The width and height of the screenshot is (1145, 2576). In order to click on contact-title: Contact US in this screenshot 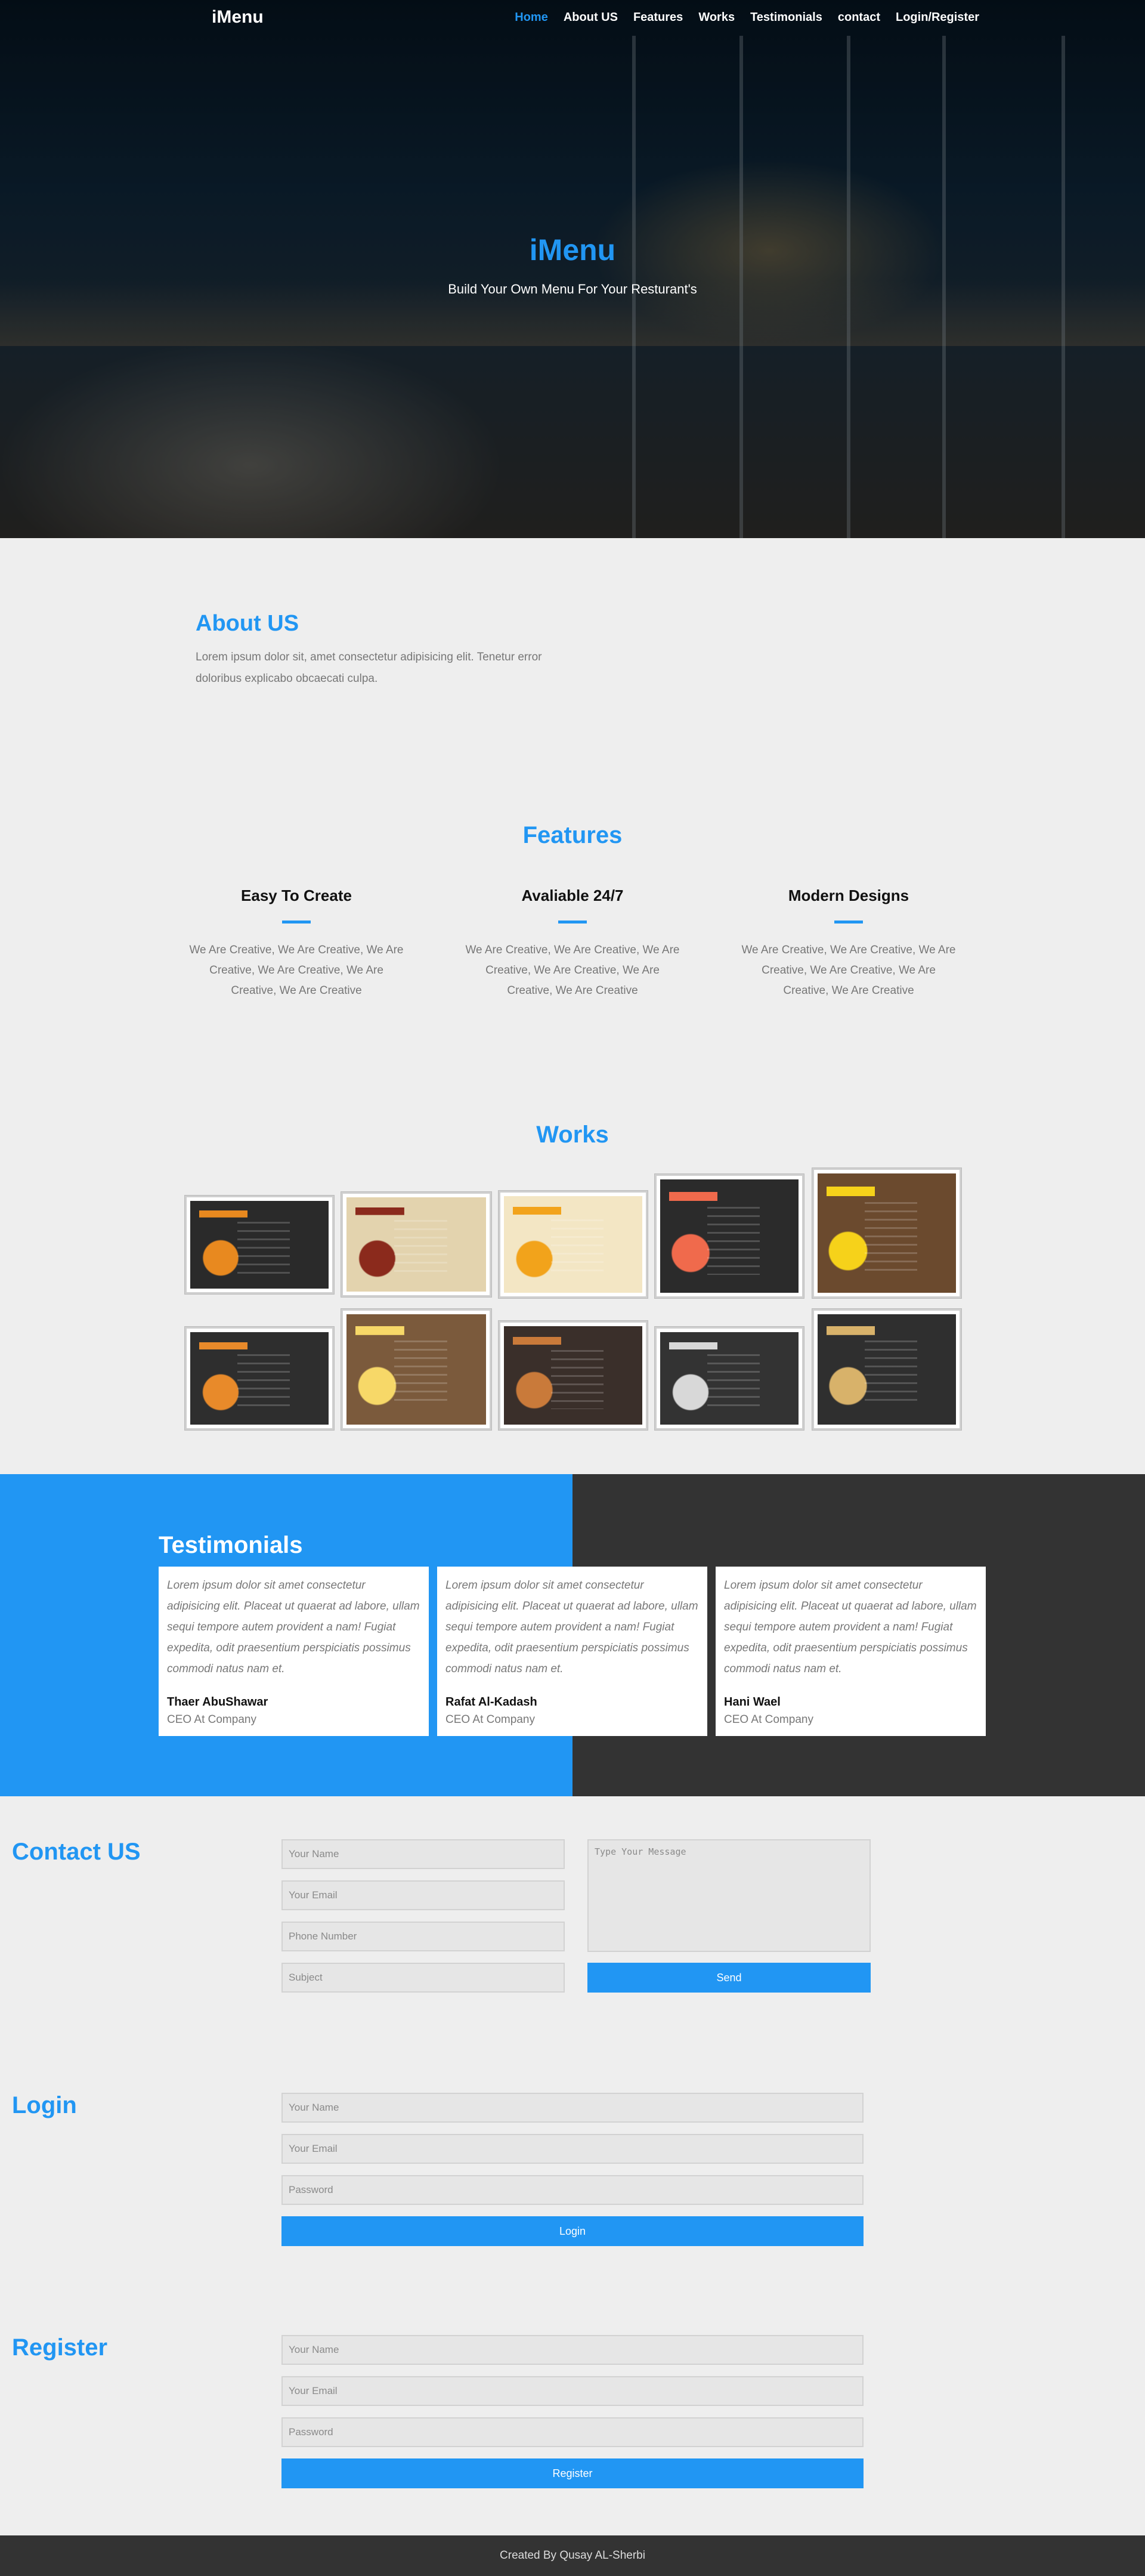, I will do `click(76, 1852)`.